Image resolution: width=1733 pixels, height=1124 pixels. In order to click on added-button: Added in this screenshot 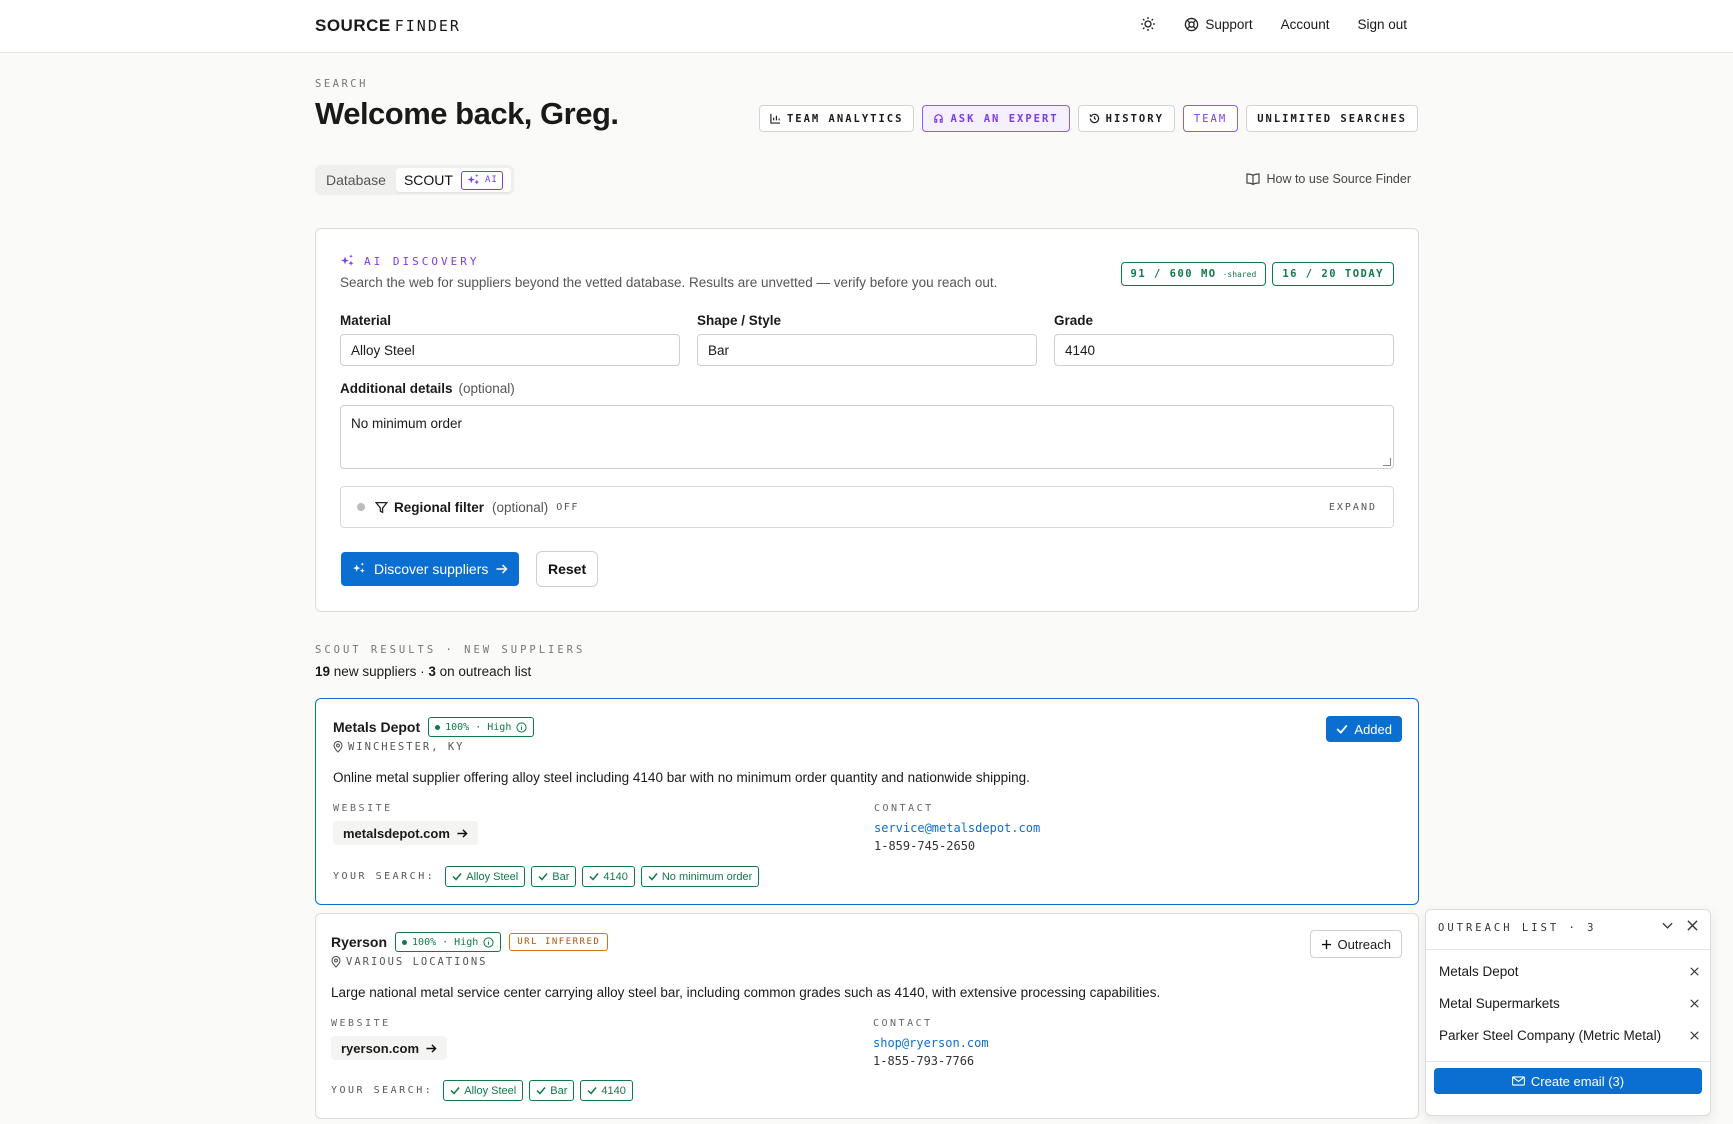, I will do `click(1364, 729)`.